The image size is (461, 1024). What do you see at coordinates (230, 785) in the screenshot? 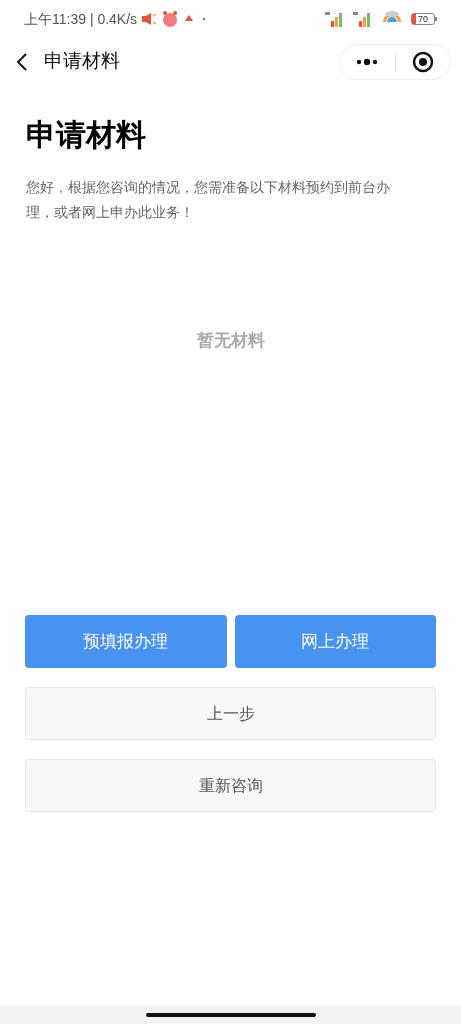
I see `action-button: 重新咨询` at bounding box center [230, 785].